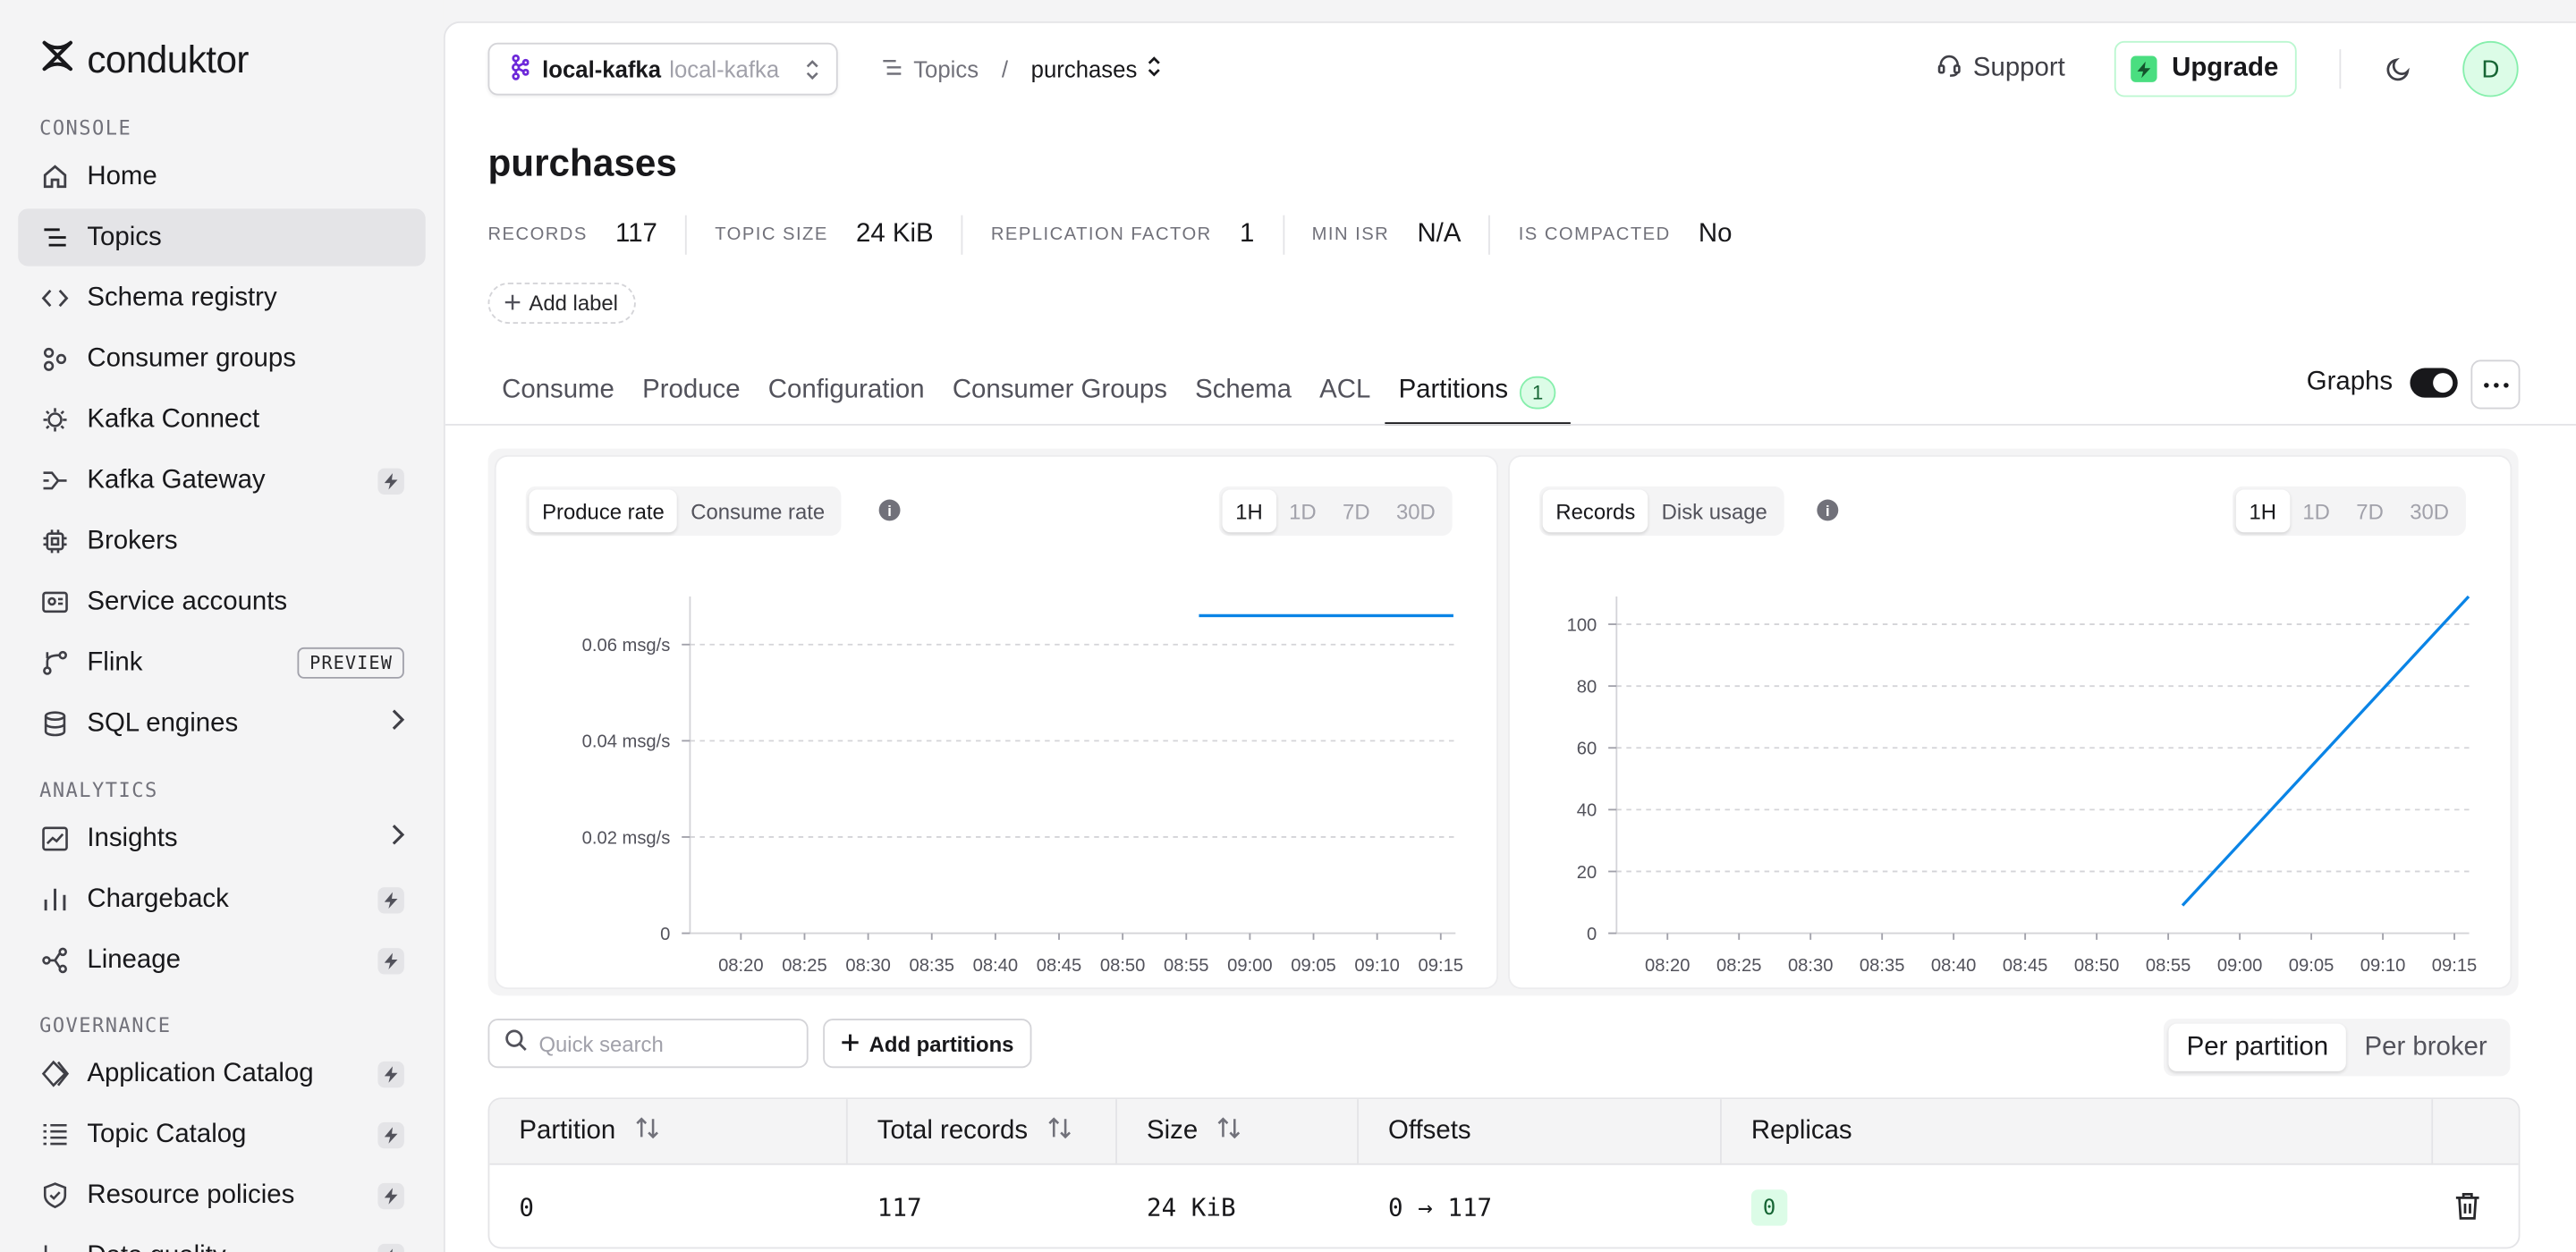 The image size is (2576, 1252). What do you see at coordinates (54, 541) in the screenshot?
I see `chip-icon` at bounding box center [54, 541].